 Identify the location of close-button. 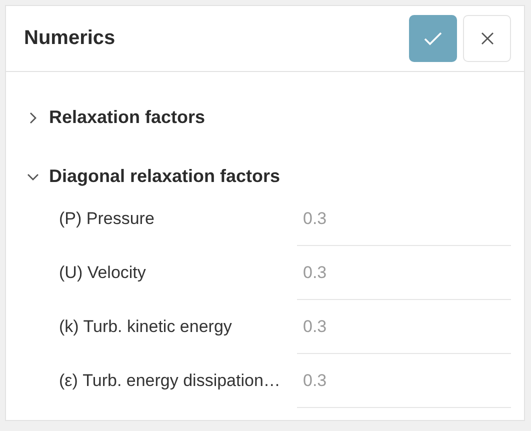
(487, 38).